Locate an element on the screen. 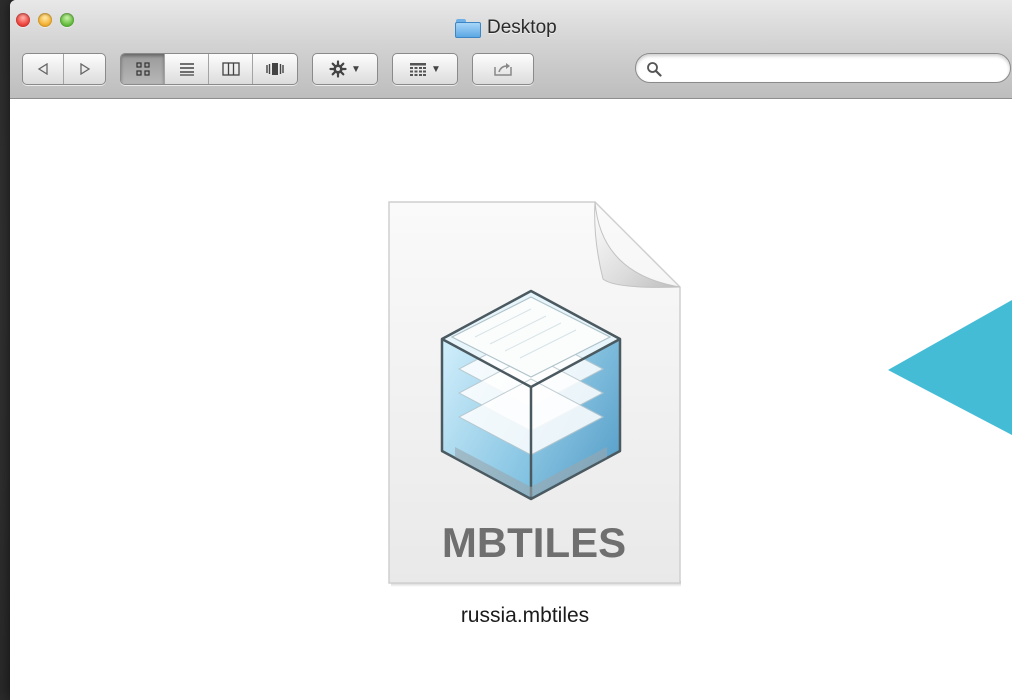 This screenshot has width=1012, height=700. triangle-left-icon is located at coordinates (42, 69).